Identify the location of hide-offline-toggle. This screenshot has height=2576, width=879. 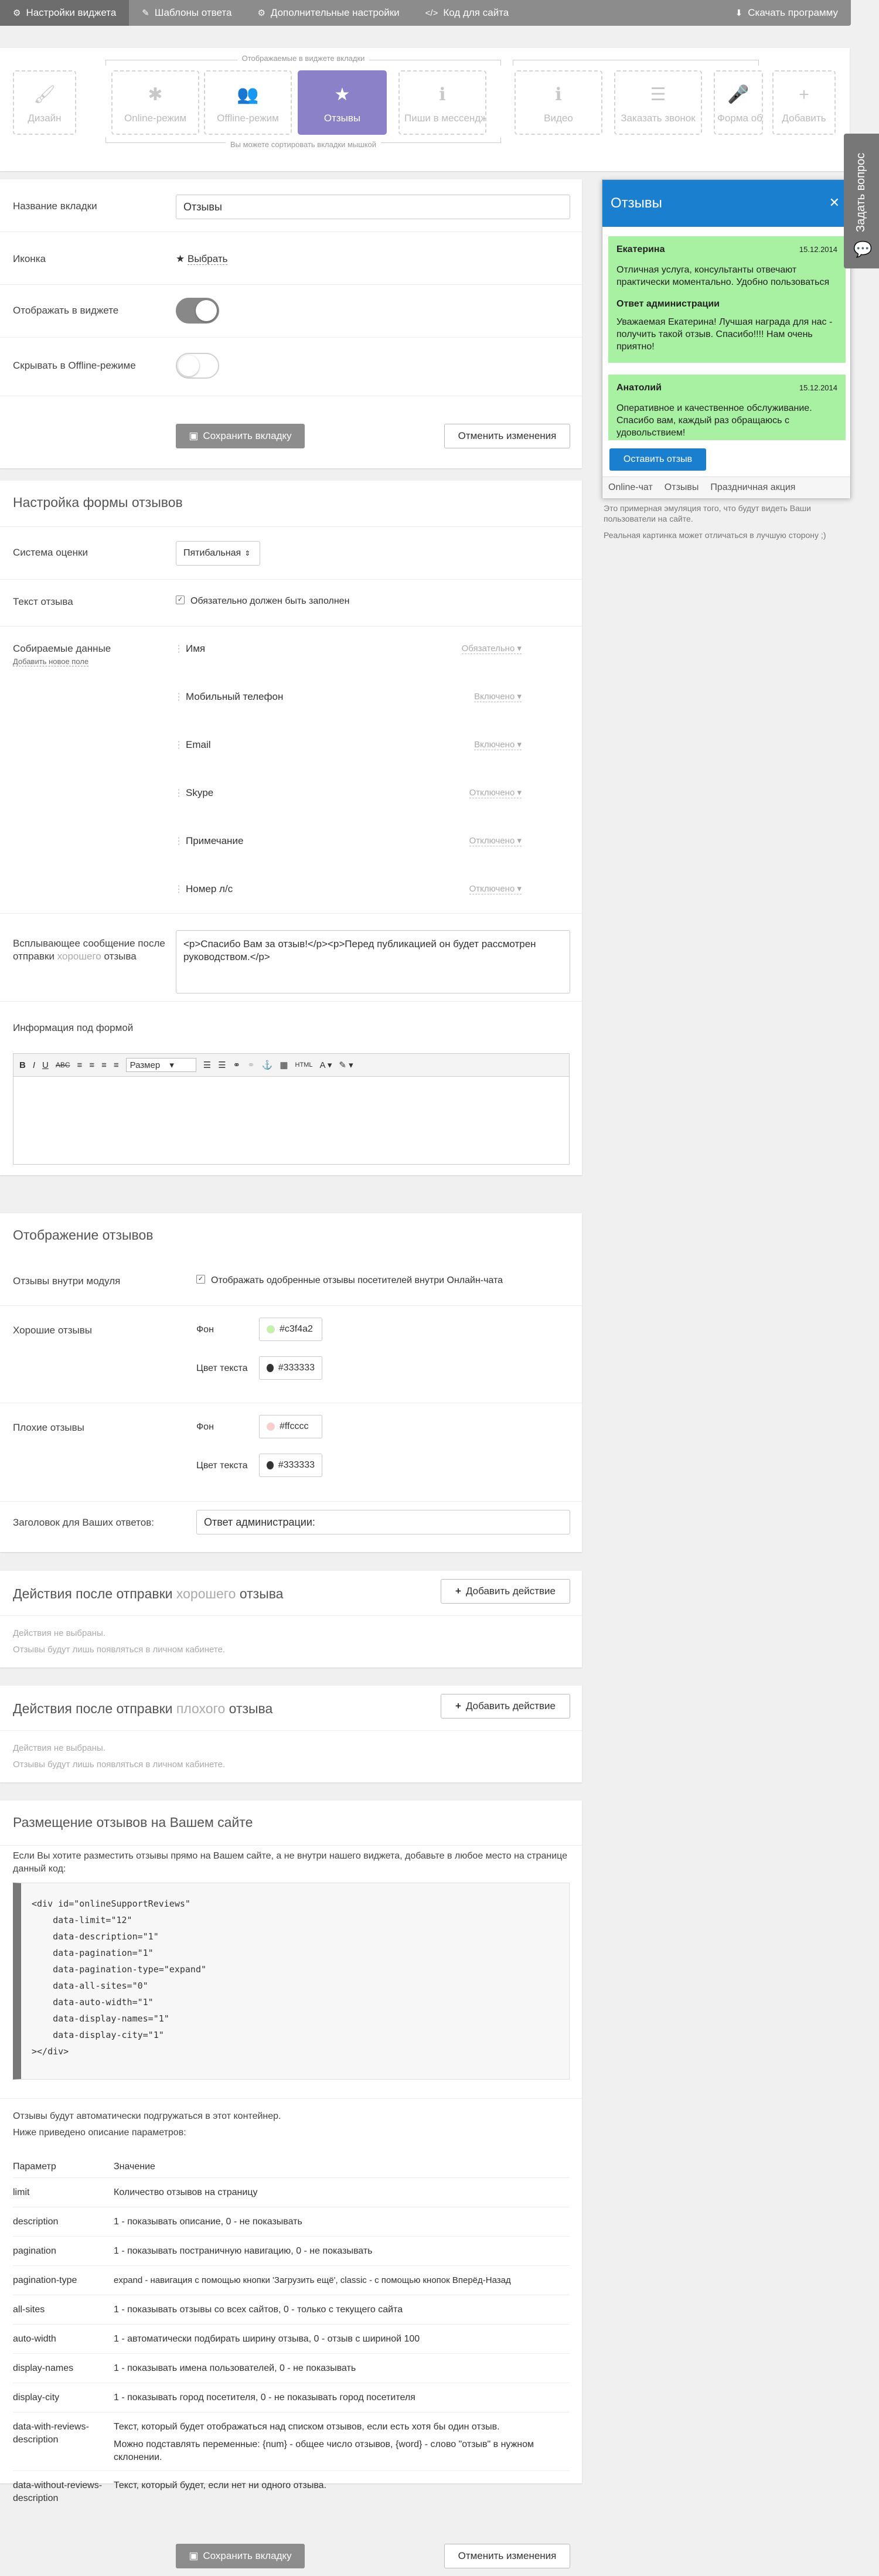
(197, 366).